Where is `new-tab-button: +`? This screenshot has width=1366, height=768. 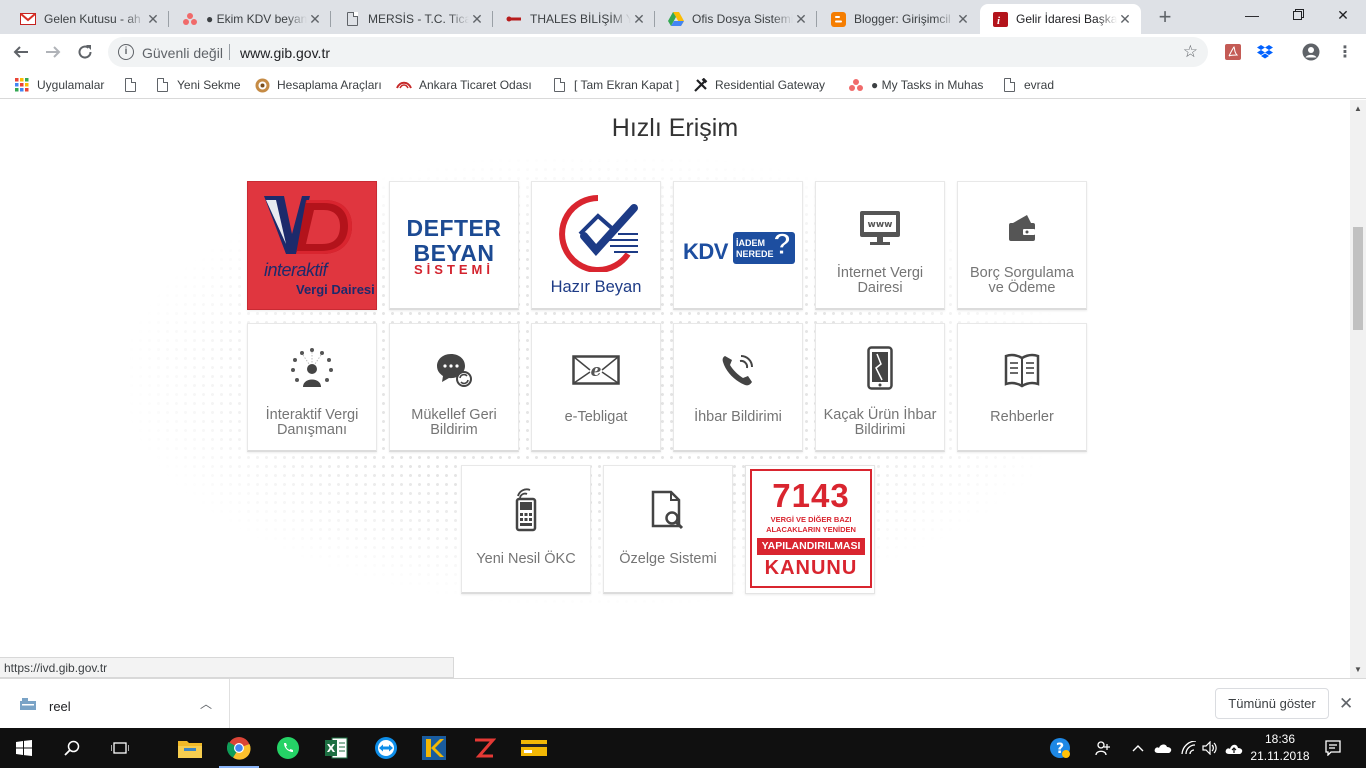
new-tab-button: + is located at coordinates (1165, 17).